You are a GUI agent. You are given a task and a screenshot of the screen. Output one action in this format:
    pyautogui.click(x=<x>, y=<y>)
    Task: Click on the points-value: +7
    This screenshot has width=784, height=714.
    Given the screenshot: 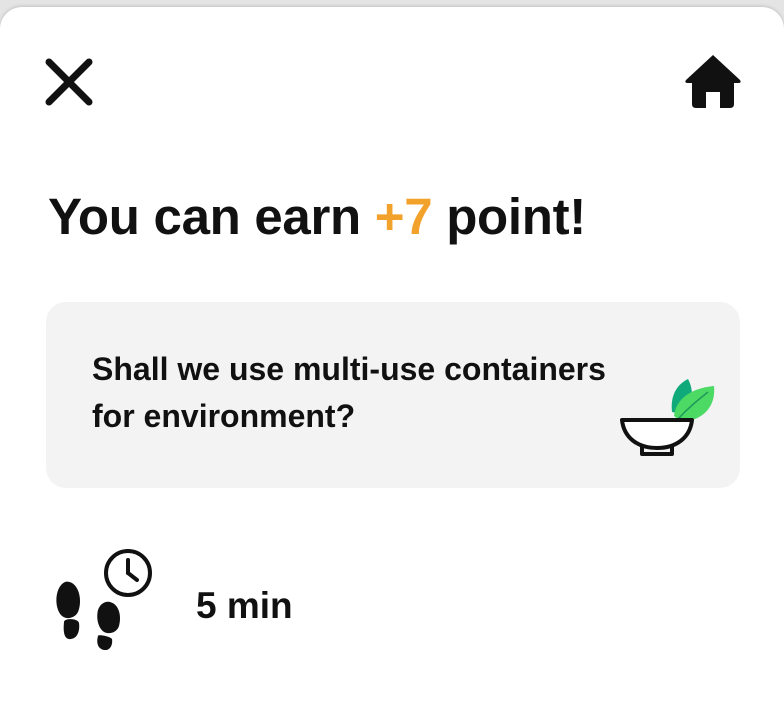 What is the action you would take?
    pyautogui.click(x=403, y=216)
    